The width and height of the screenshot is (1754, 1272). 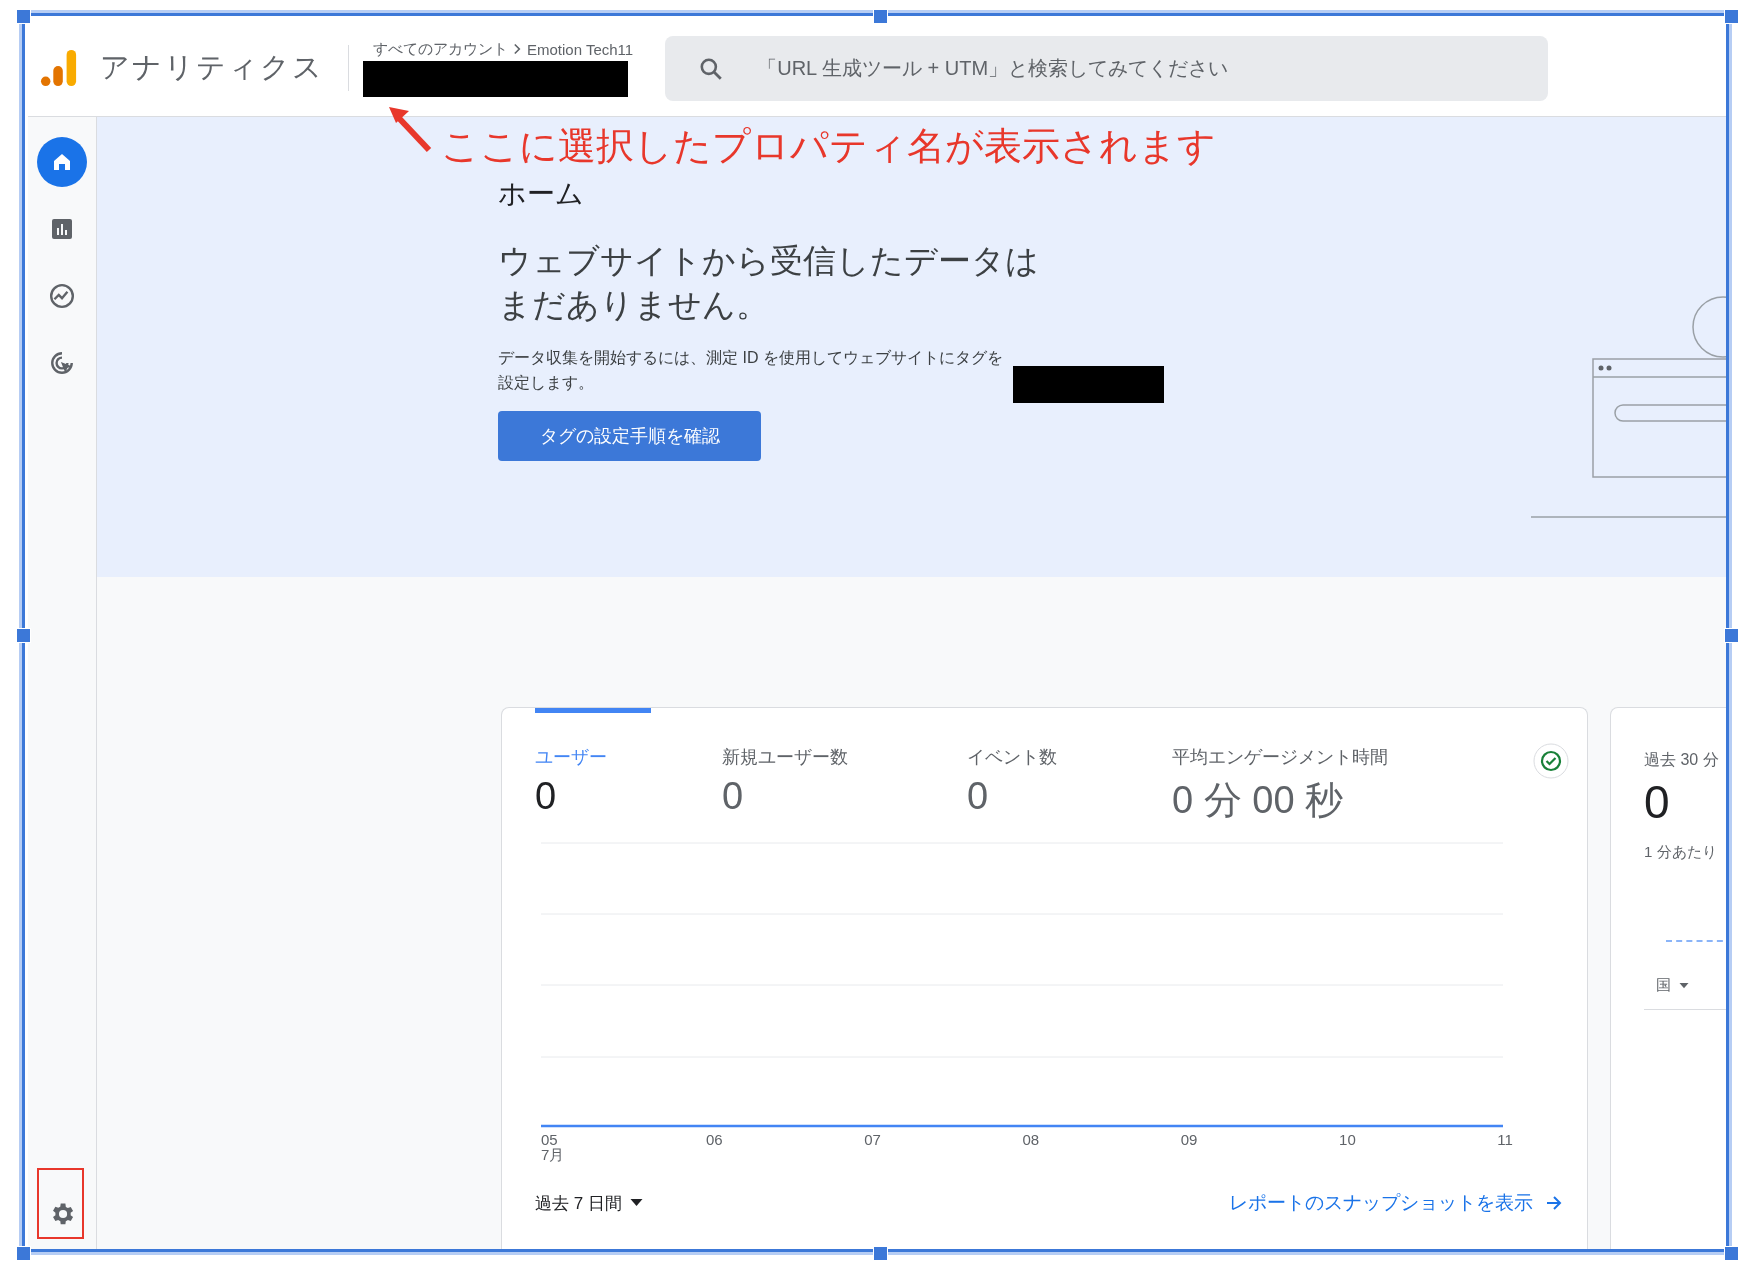 What do you see at coordinates (1554, 1203) in the screenshot?
I see `arrow-right-icon` at bounding box center [1554, 1203].